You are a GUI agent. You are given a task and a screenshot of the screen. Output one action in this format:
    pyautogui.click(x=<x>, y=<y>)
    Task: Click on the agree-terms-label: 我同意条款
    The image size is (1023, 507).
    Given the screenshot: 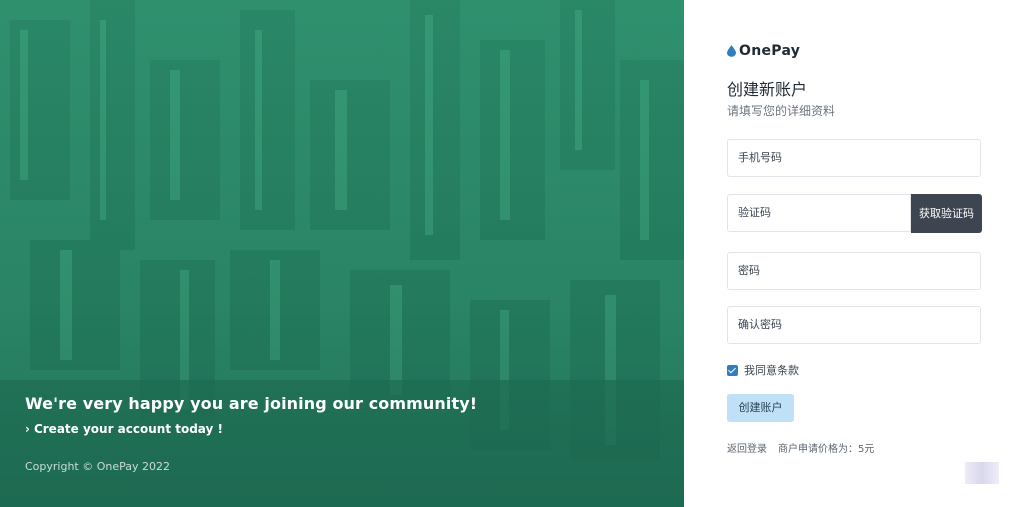 What is the action you would take?
    pyautogui.click(x=771, y=370)
    